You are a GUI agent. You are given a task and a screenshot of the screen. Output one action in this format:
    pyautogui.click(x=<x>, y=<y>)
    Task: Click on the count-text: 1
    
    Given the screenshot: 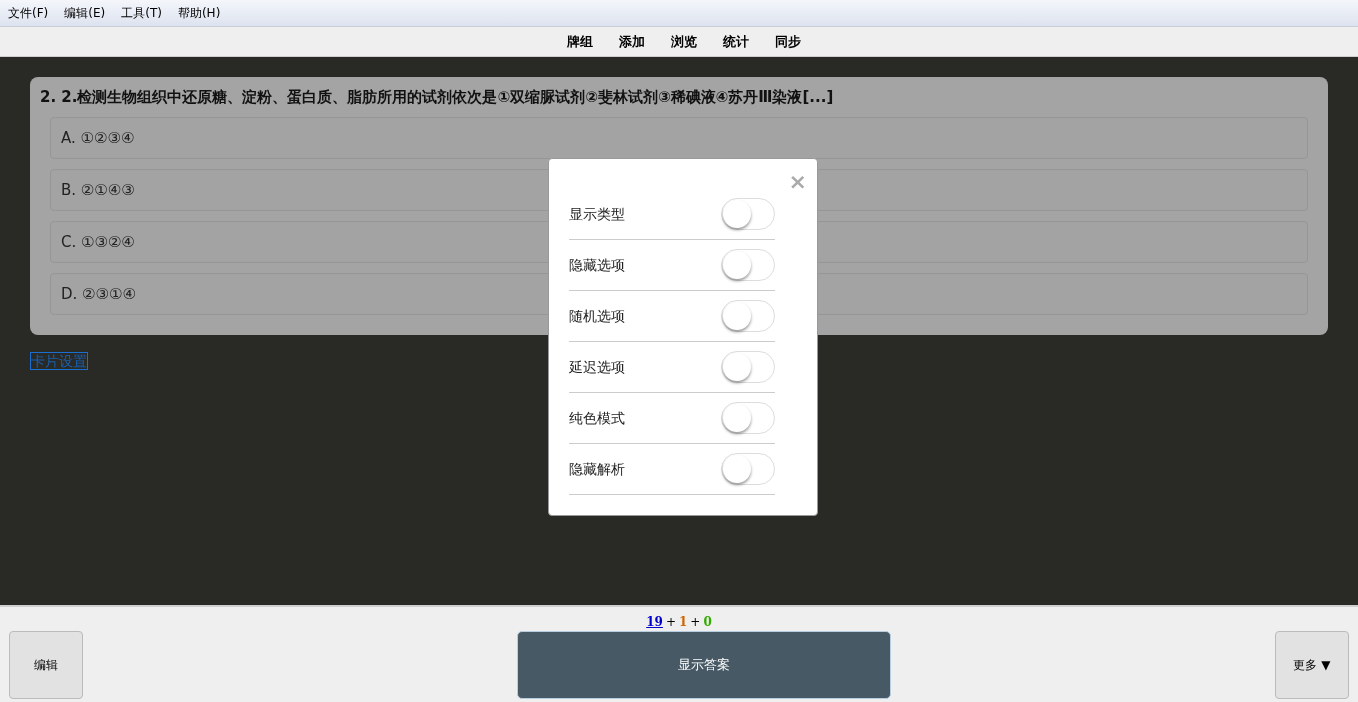 What is the action you would take?
    pyautogui.click(x=683, y=622)
    